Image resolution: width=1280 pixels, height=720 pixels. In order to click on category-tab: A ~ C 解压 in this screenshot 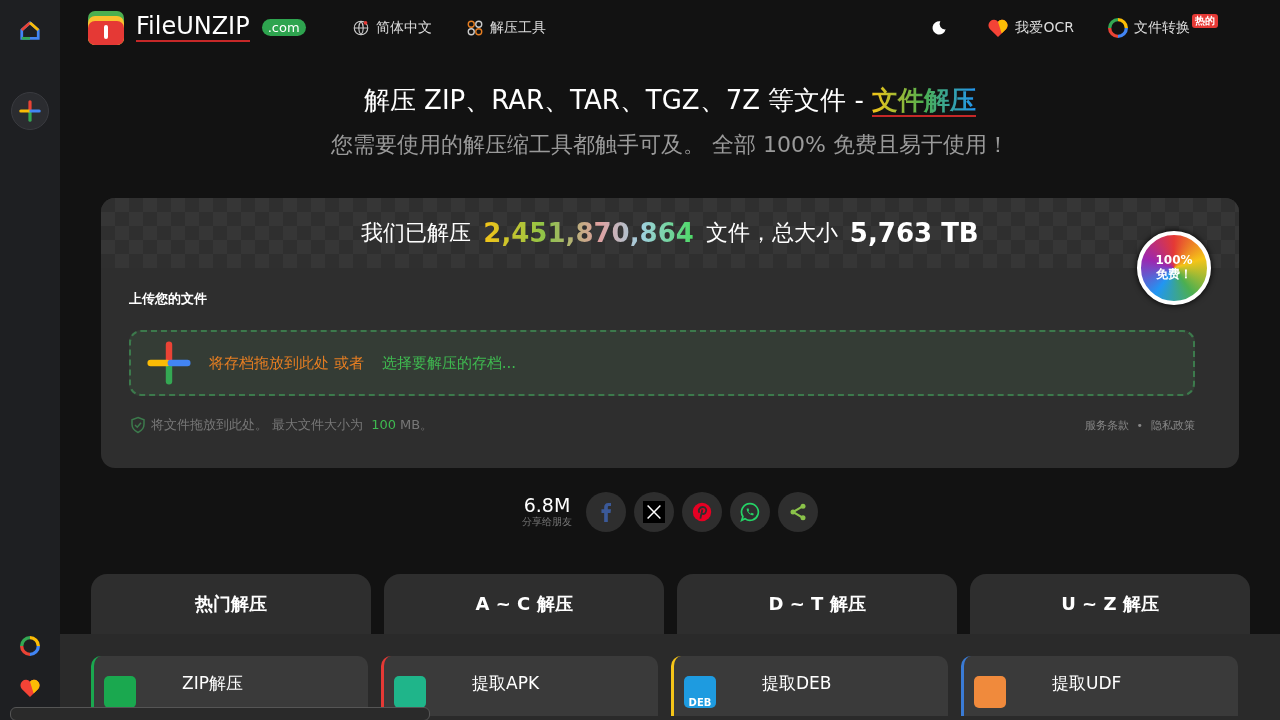, I will do `click(524, 604)`.